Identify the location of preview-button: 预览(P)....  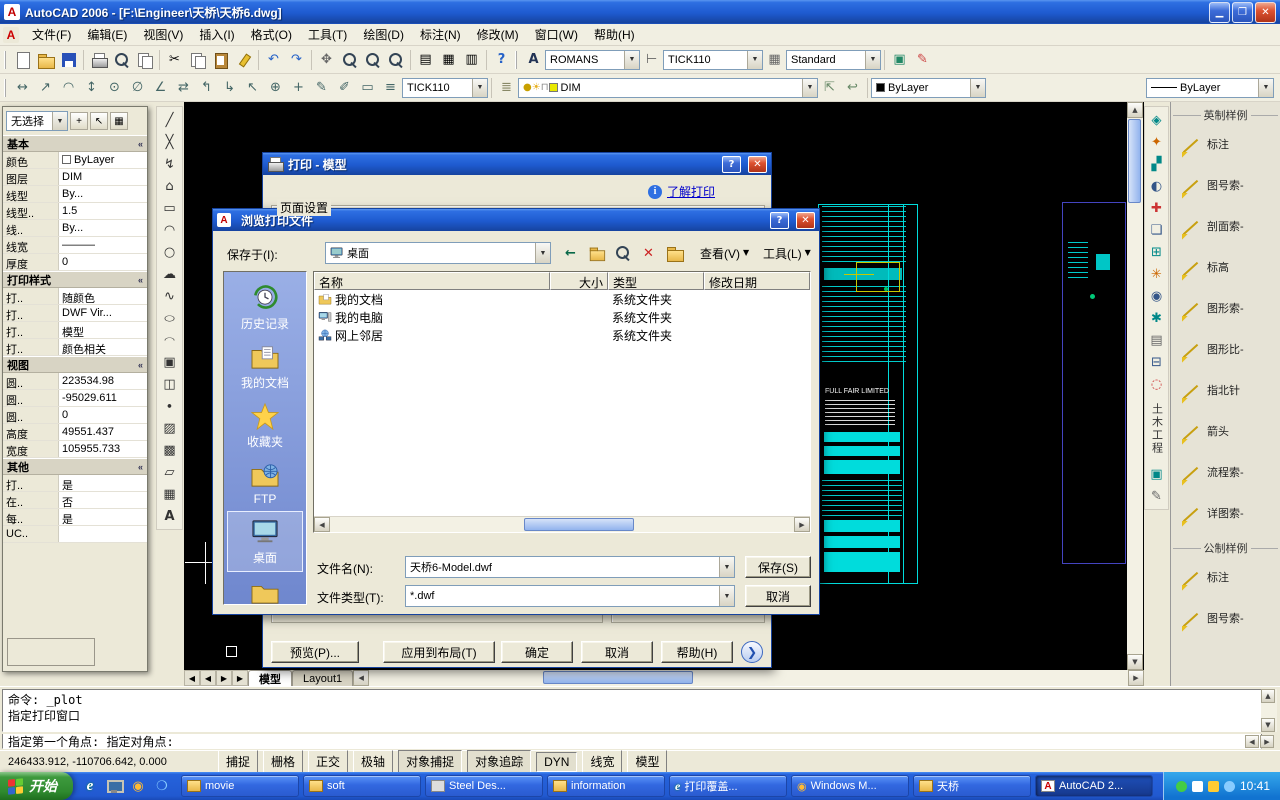
(315, 652).